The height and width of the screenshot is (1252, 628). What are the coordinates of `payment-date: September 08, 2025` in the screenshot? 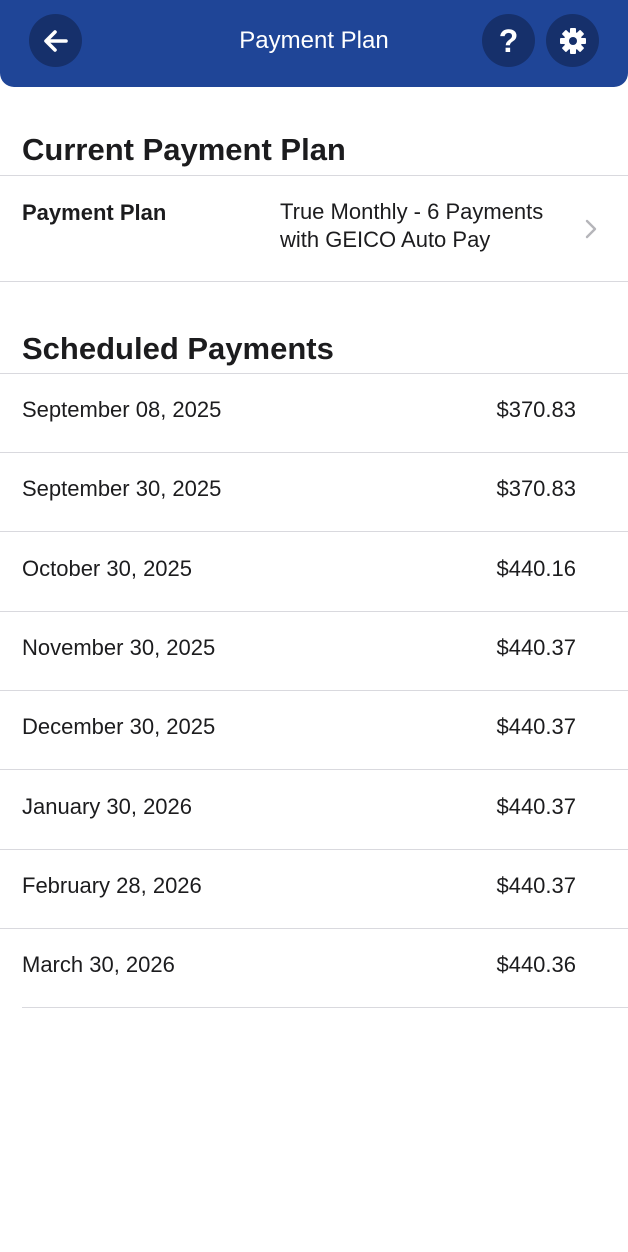 It's located at (122, 409).